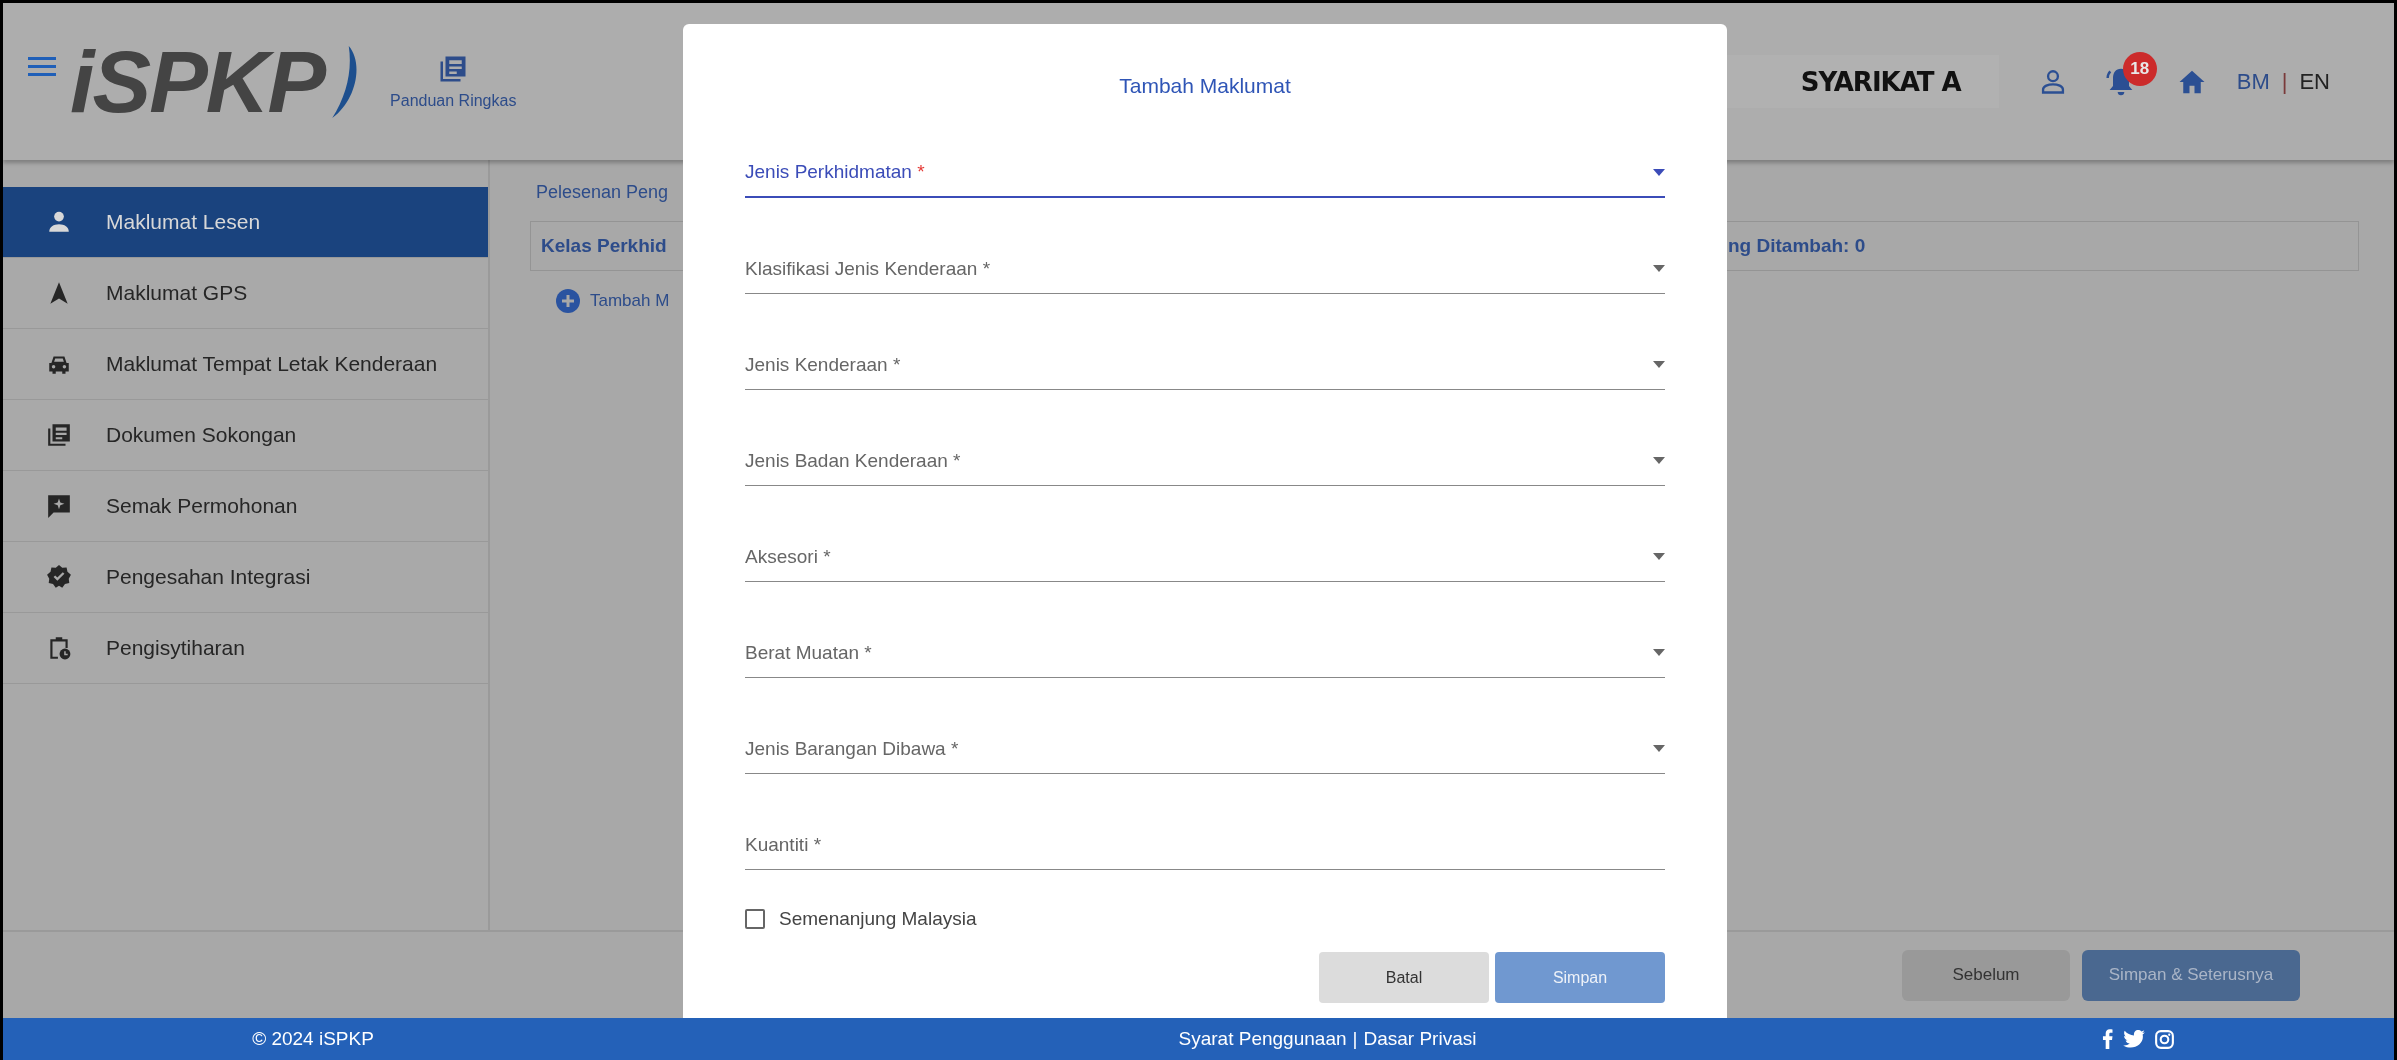 Image resolution: width=2397 pixels, height=1060 pixels. What do you see at coordinates (1205, 466) in the screenshot?
I see `dropdown-field: Jenis Badan Kenderaan *` at bounding box center [1205, 466].